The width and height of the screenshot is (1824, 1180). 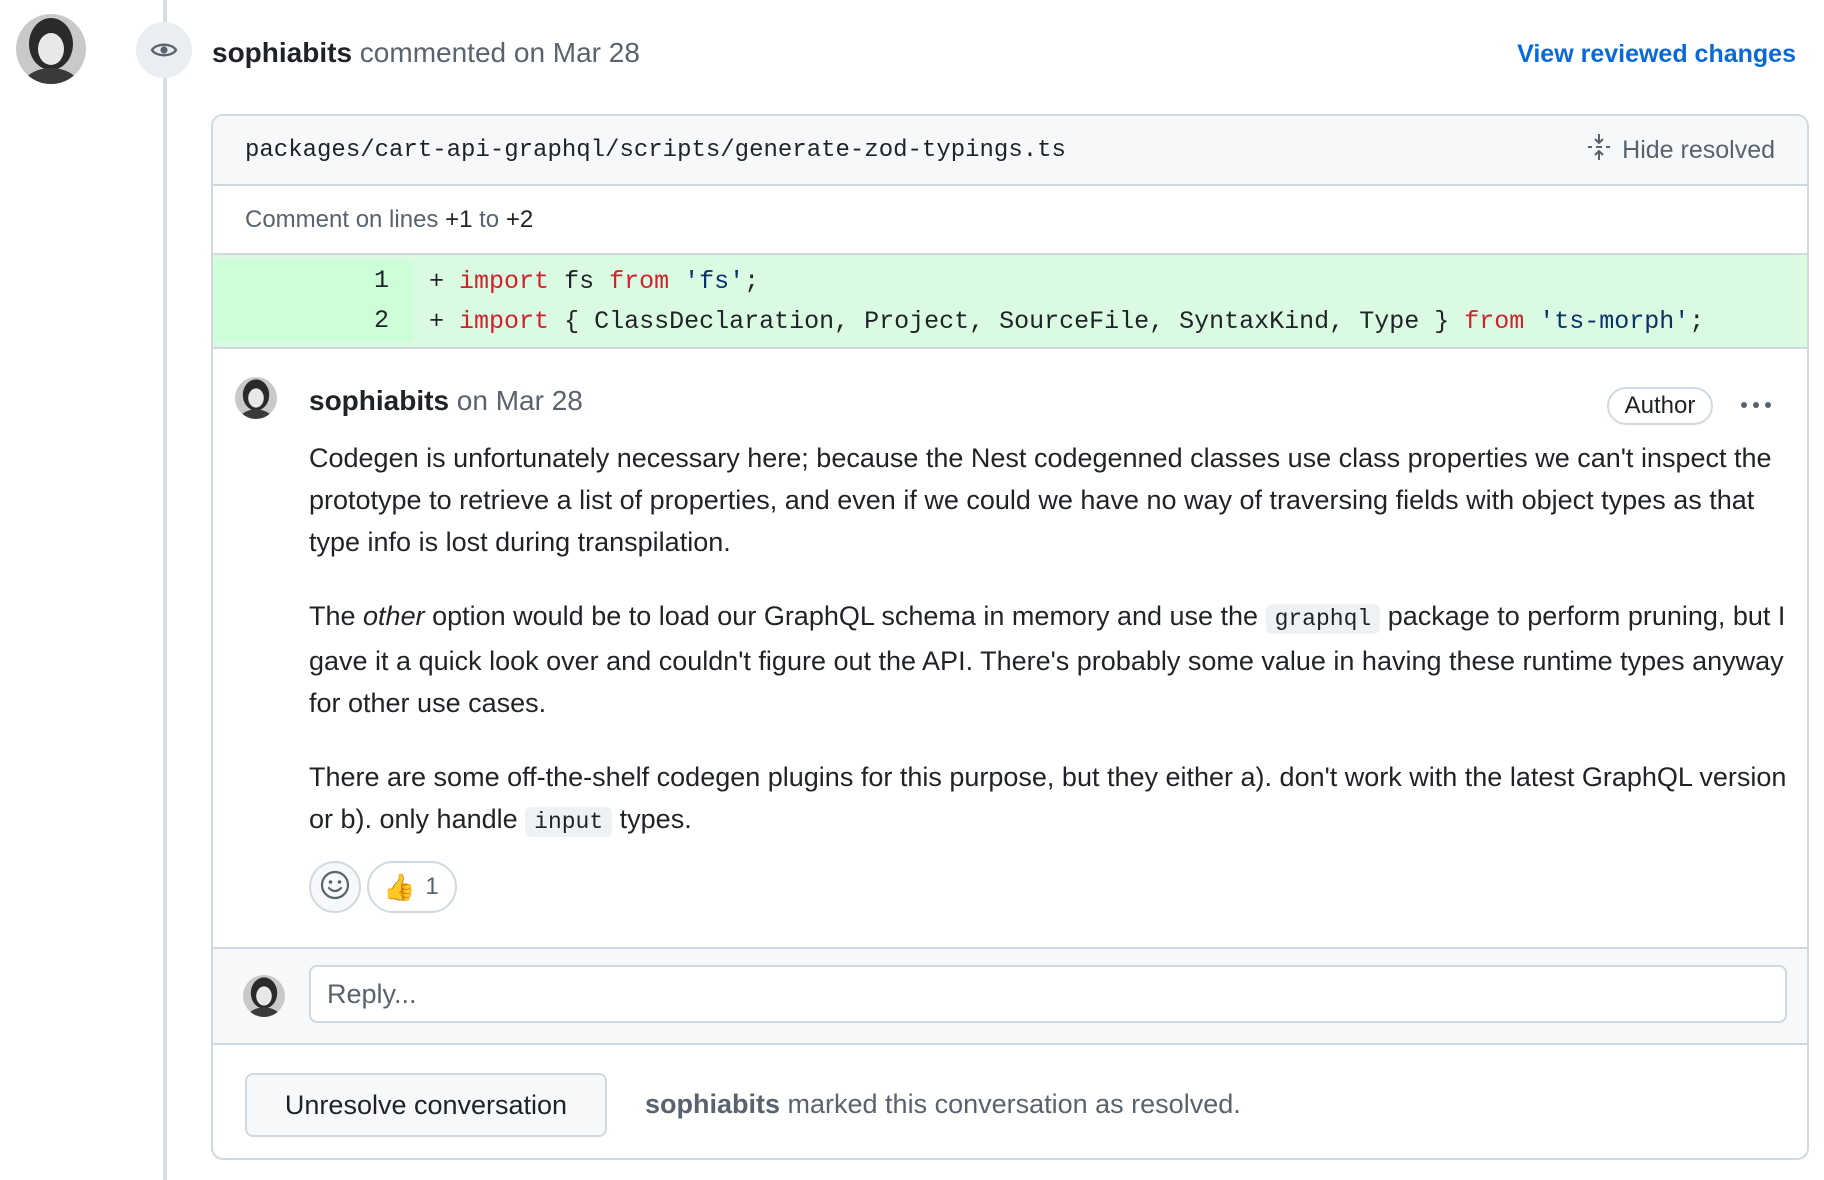 What do you see at coordinates (379, 400) in the screenshot?
I see `comment-username-link: sophiabits` at bounding box center [379, 400].